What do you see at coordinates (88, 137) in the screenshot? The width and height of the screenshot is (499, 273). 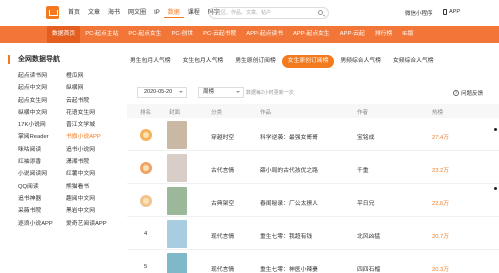 I see `sidebar-item-active: 书旗小说APP` at bounding box center [88, 137].